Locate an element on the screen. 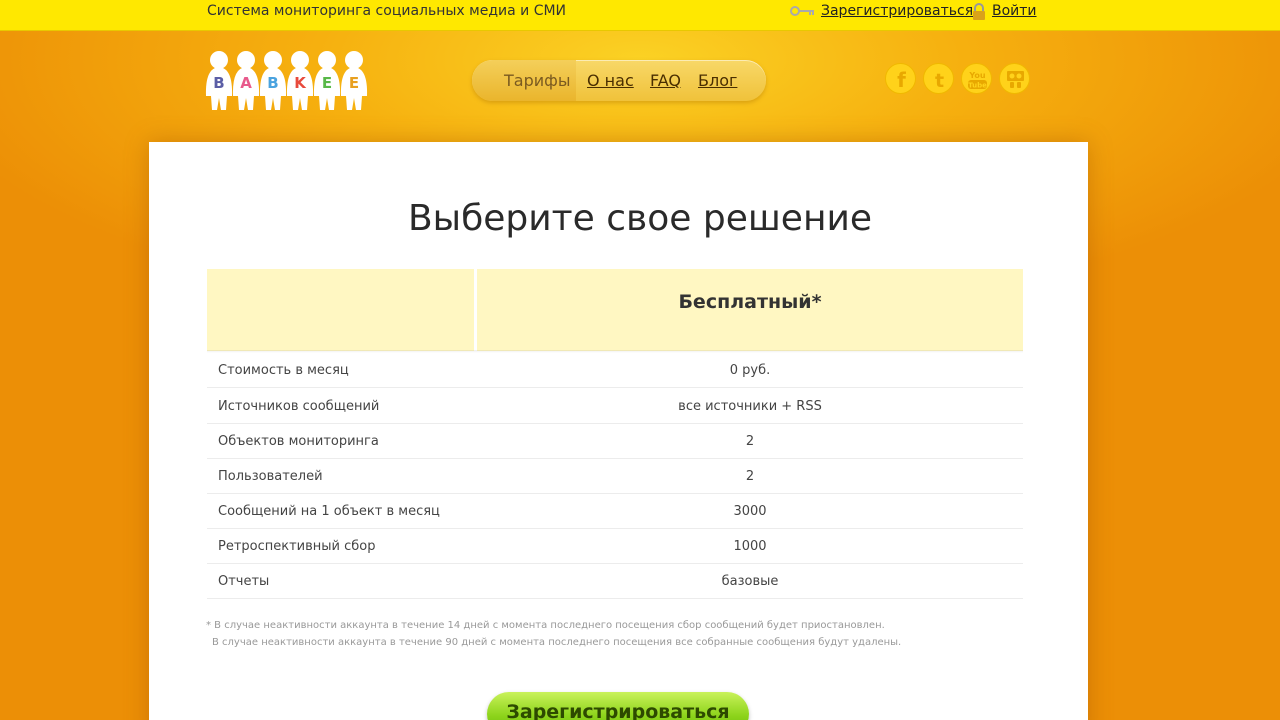 Image resolution: width=1280 pixels, height=720 pixels. twitter-icon: t is located at coordinates (938, 78).